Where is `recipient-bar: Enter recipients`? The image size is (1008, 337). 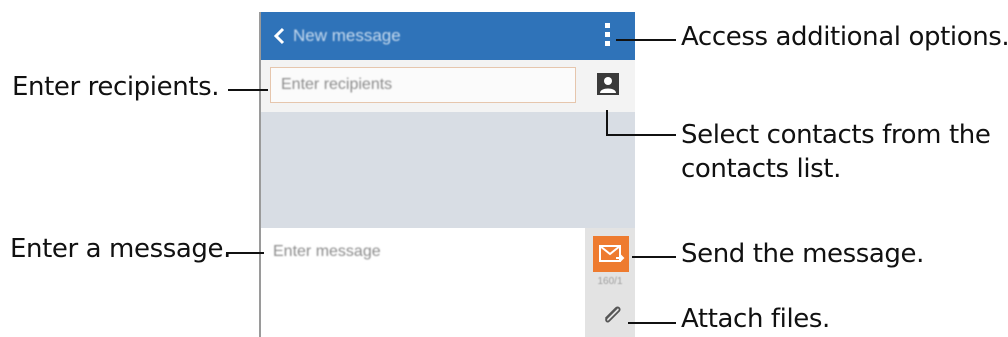
recipient-bar: Enter recipients is located at coordinates (447, 86).